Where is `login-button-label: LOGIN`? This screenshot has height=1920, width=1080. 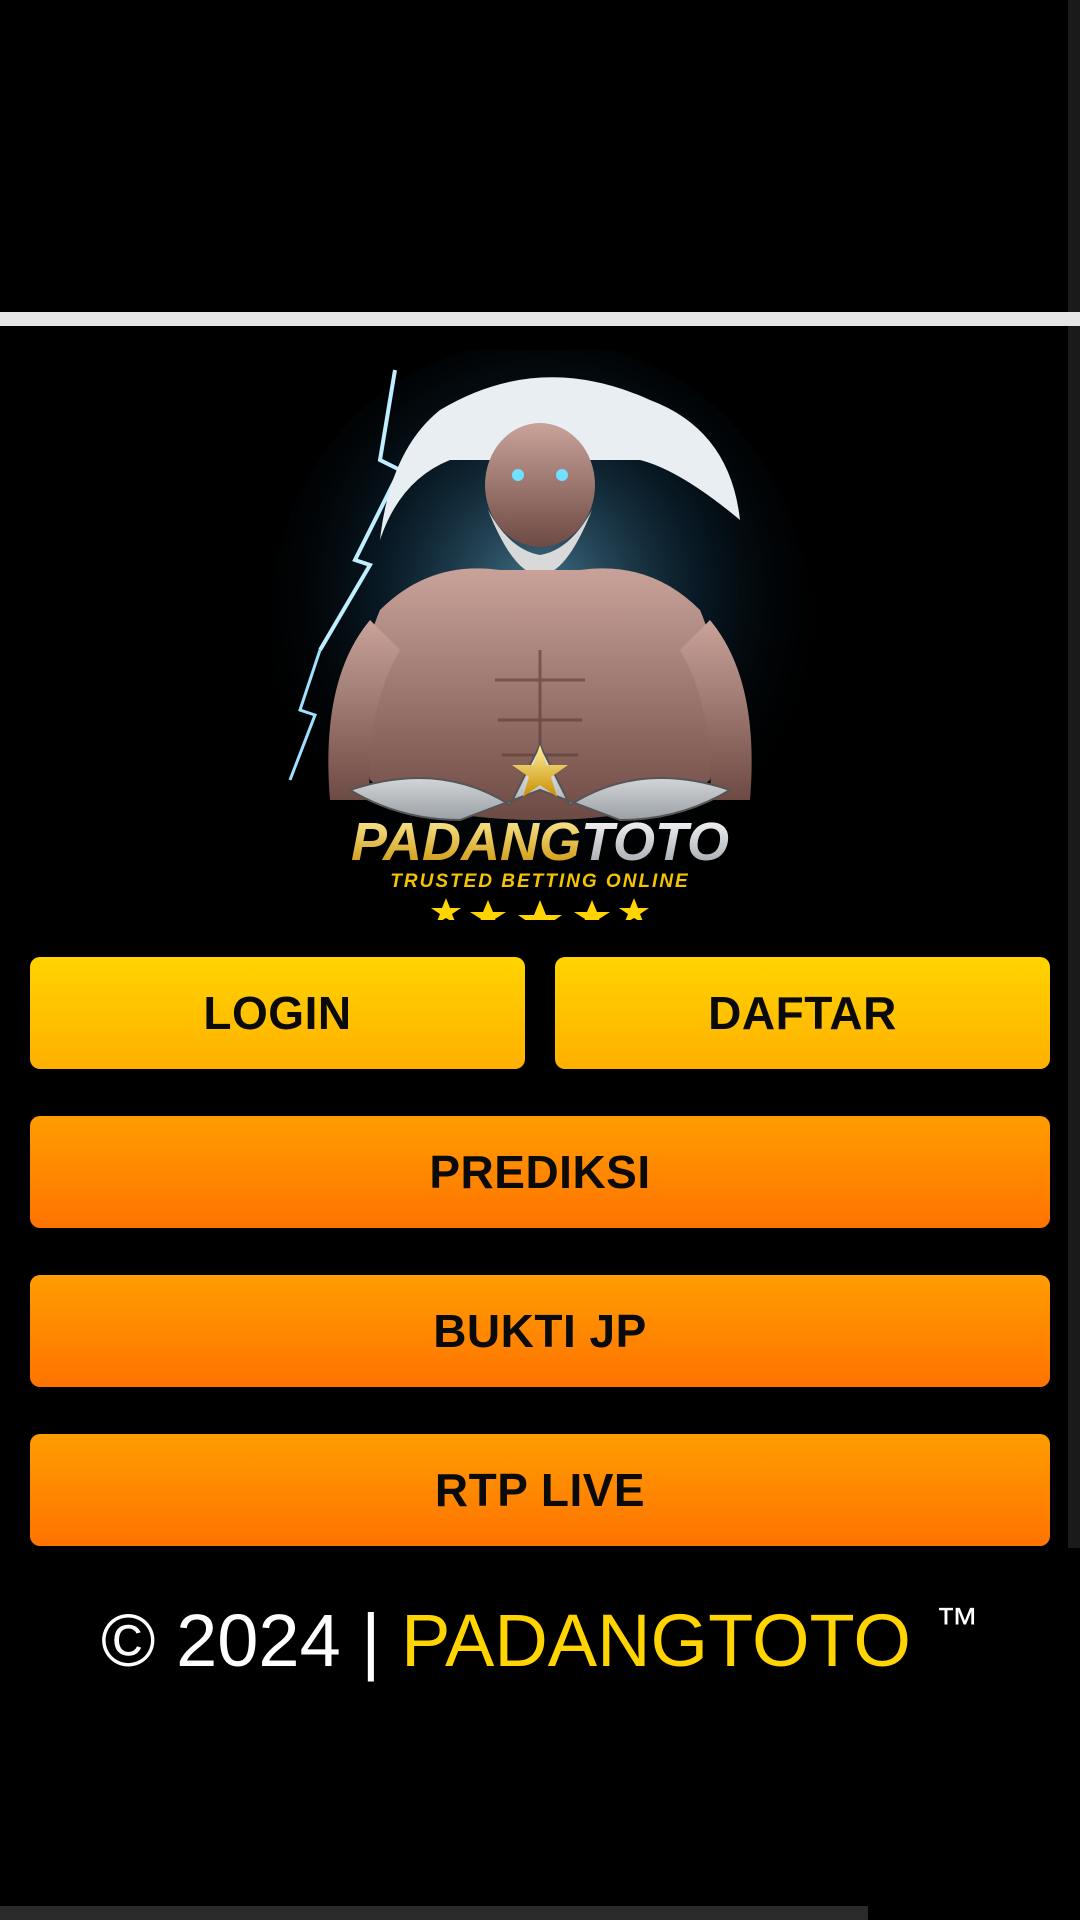
login-button-label: LOGIN is located at coordinates (277, 1013).